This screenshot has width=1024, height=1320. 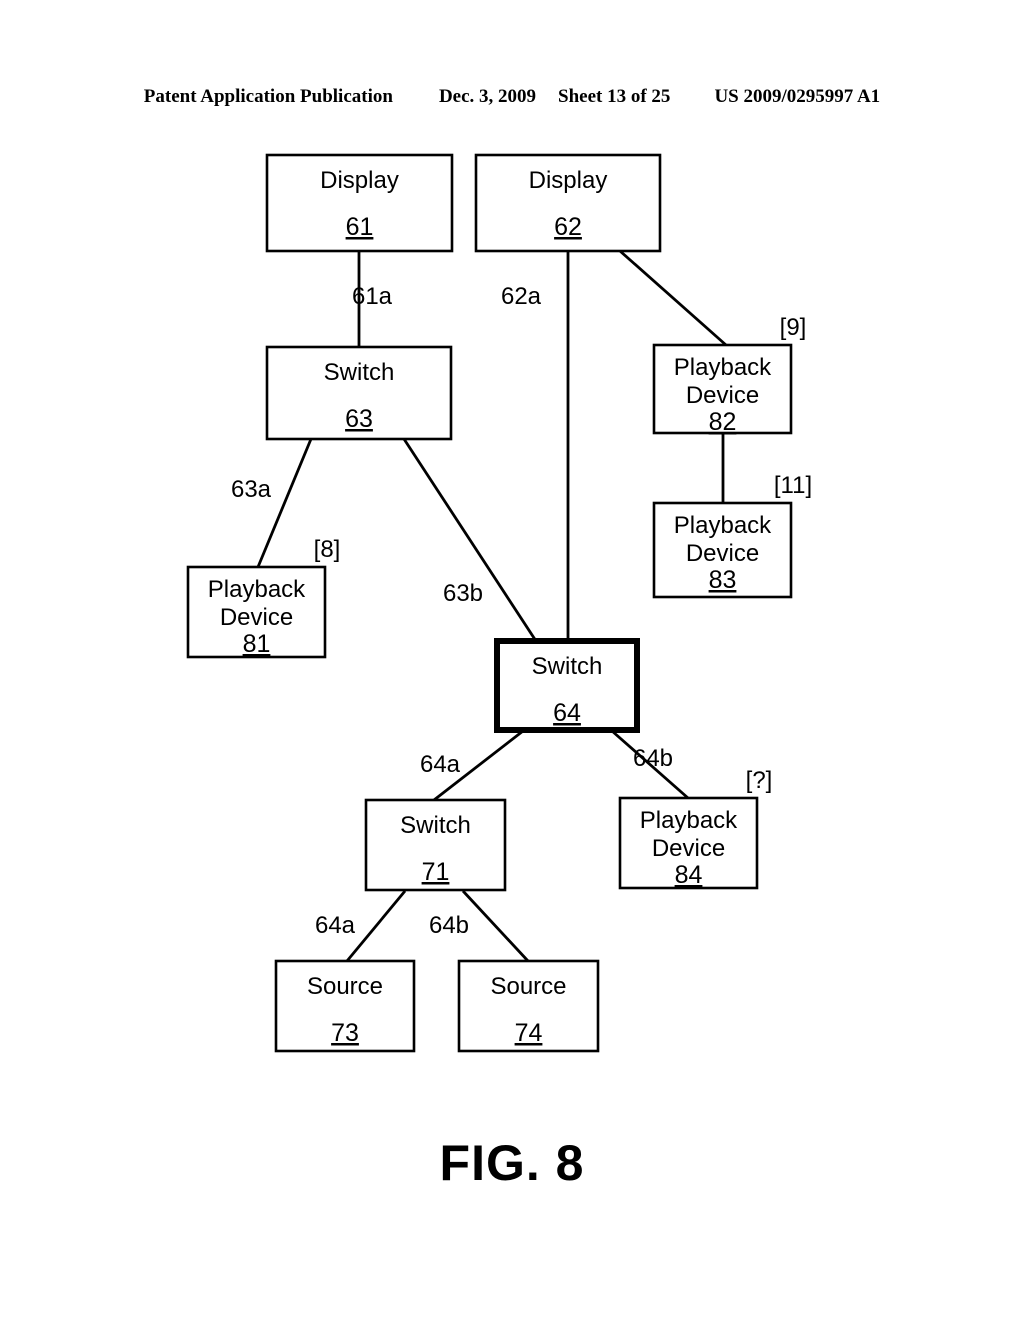 What do you see at coordinates (435, 825) in the screenshot?
I see `node-title-switch71: Switch` at bounding box center [435, 825].